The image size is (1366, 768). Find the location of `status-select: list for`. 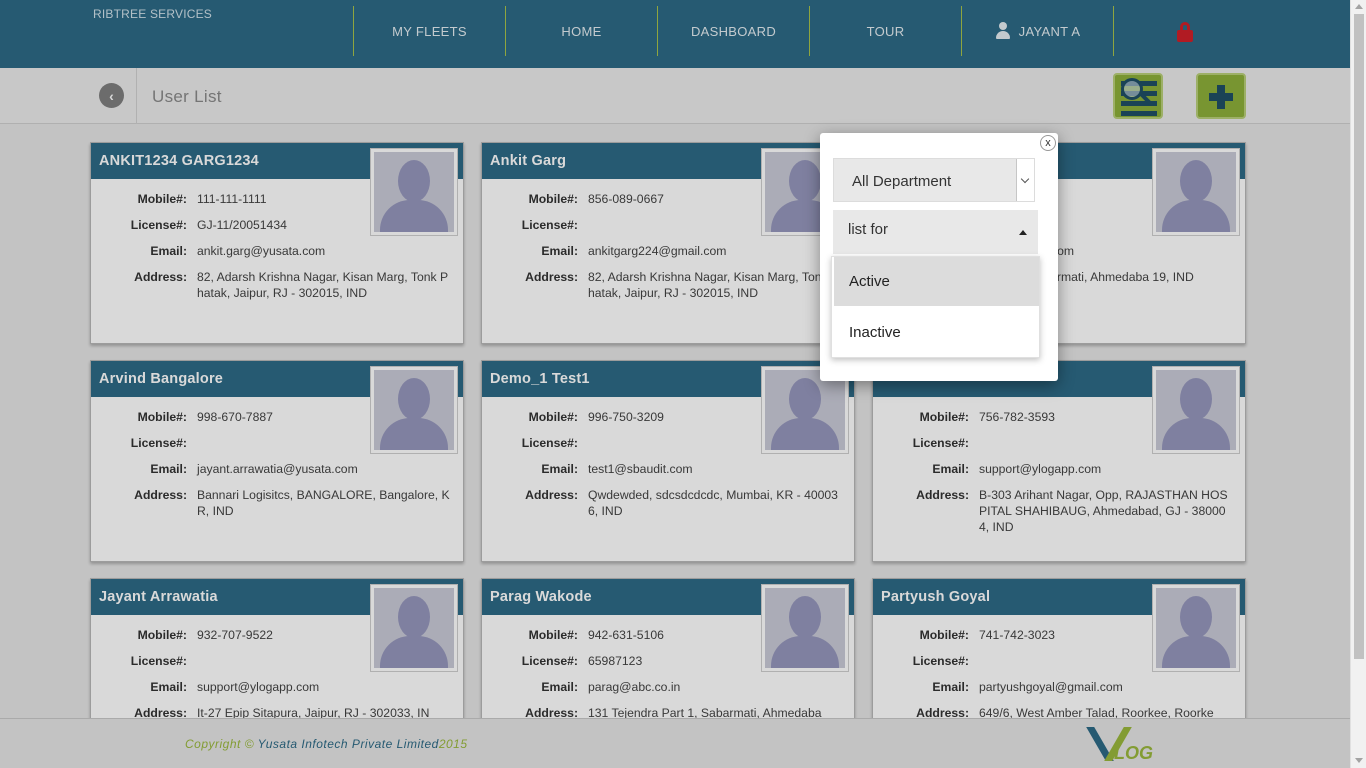

status-select: list for is located at coordinates (935, 232).